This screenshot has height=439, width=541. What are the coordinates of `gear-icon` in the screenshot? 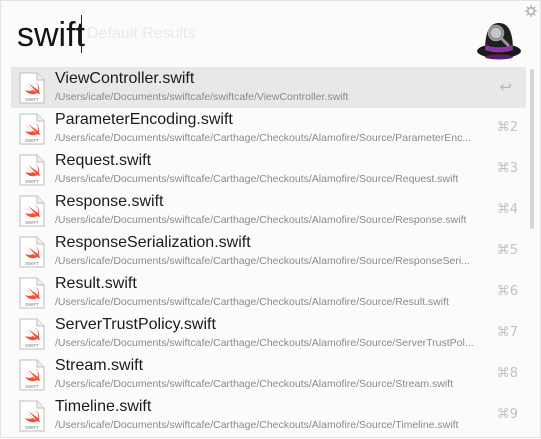 It's located at (531, 11).